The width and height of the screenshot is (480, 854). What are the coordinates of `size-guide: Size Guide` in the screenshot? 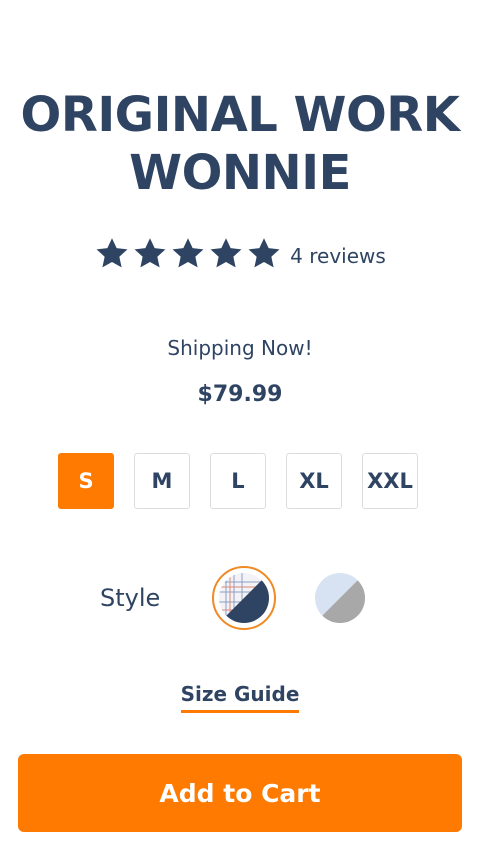 It's located at (240, 697).